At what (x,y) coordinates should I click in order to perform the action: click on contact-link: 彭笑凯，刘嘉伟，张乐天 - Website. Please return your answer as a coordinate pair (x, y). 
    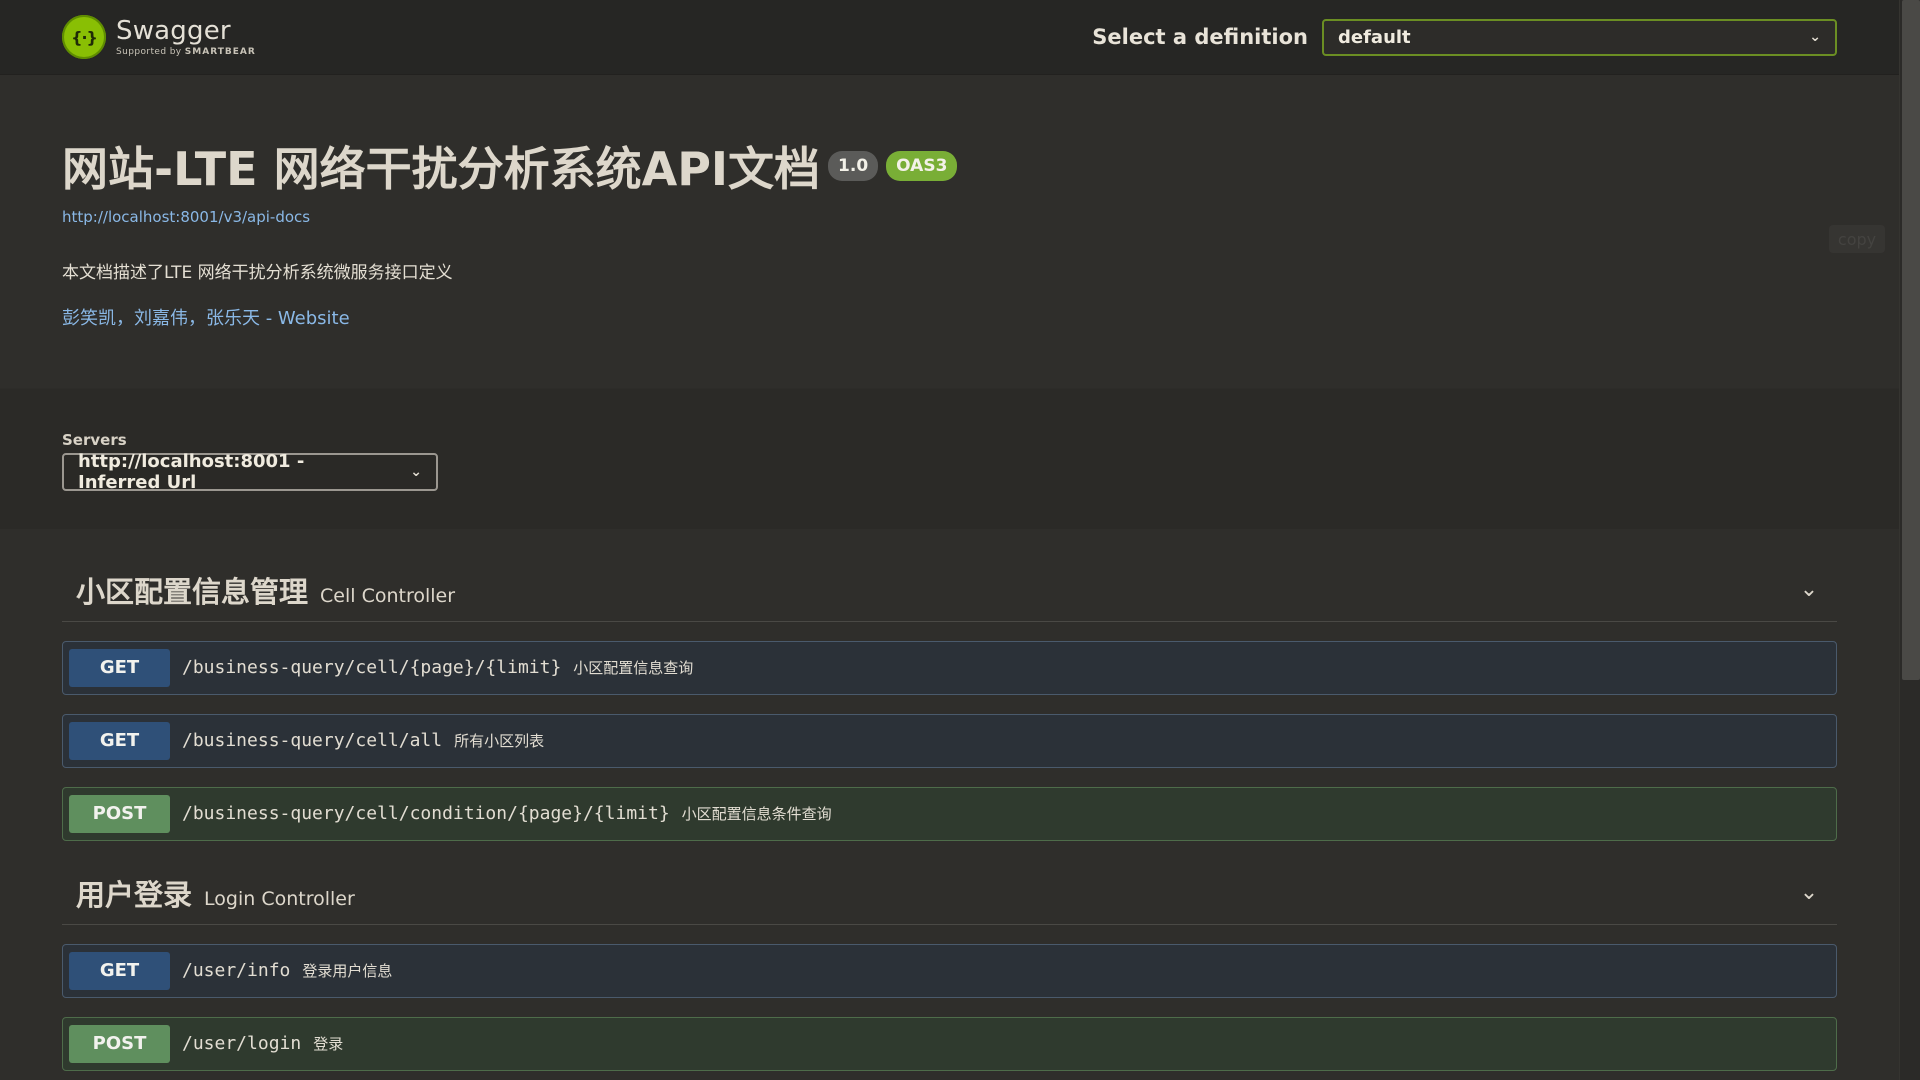
    Looking at the image, I should click on (949, 317).